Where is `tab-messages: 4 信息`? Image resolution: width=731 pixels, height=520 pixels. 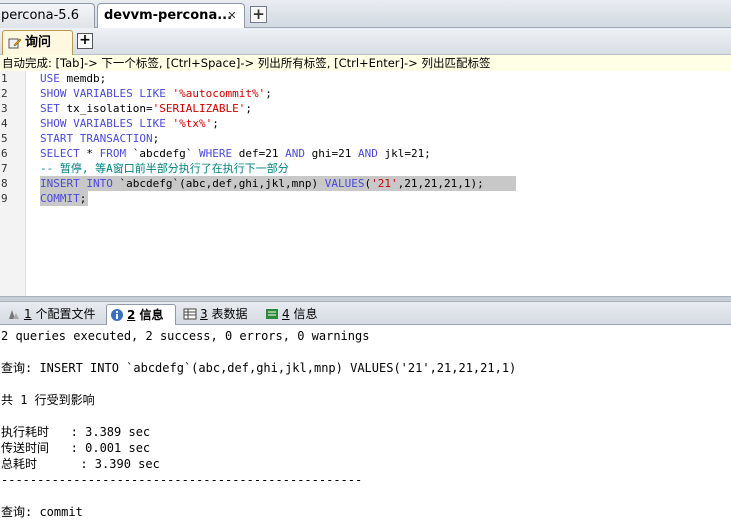
tab-messages: 4 信息 is located at coordinates (297, 314).